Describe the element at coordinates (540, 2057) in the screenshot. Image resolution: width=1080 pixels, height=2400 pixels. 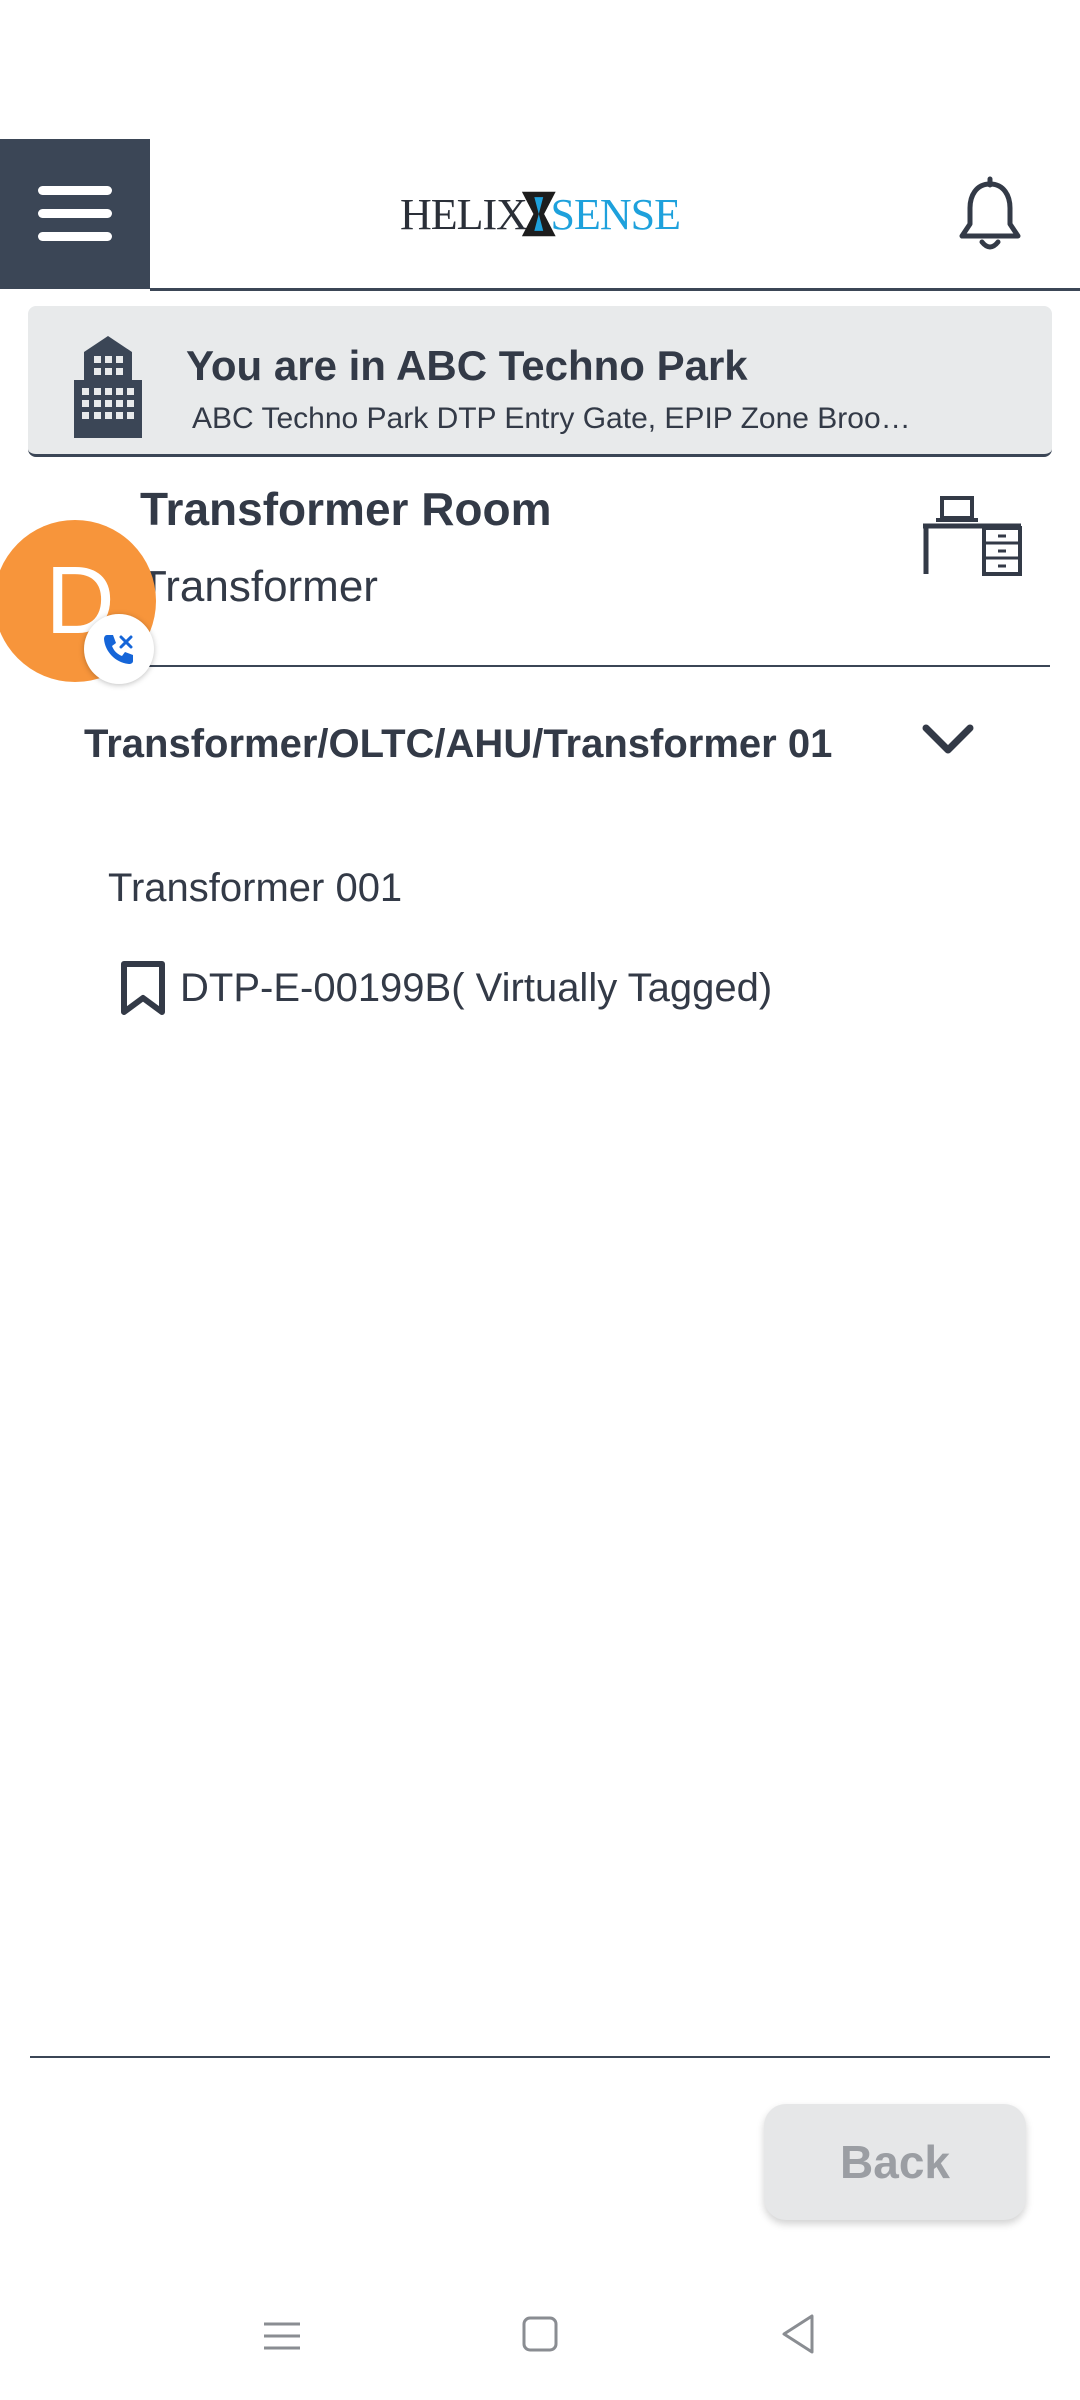
I see `footer-divider` at that location.